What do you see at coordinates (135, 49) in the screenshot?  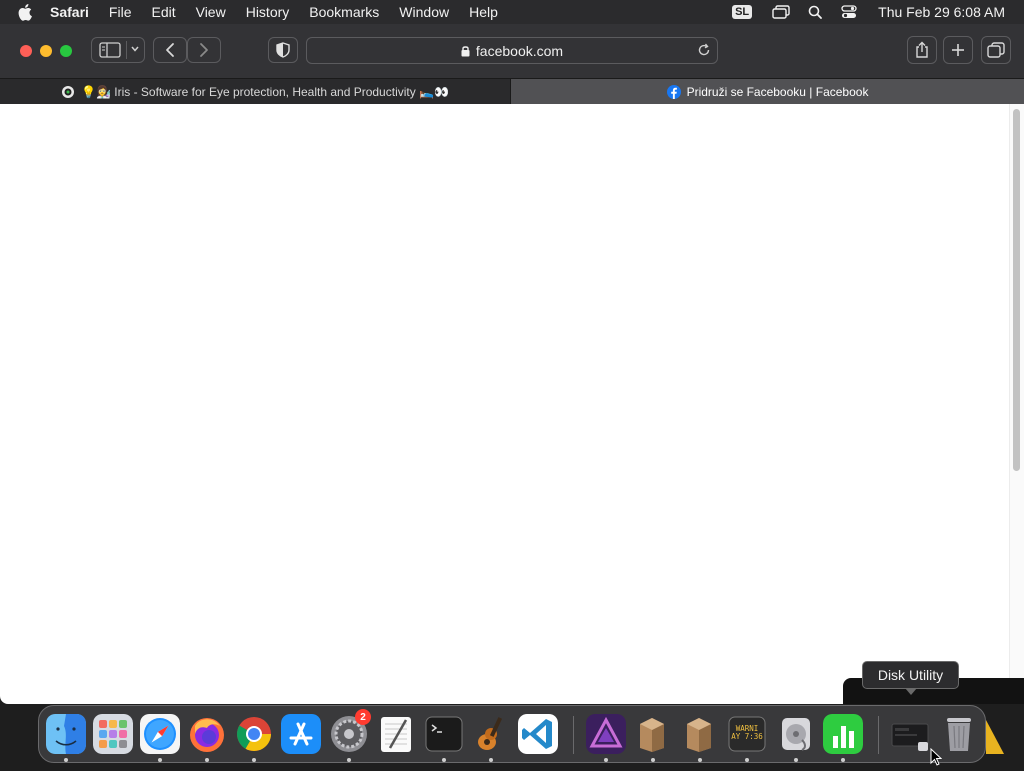 I see `chevron-down-icon` at bounding box center [135, 49].